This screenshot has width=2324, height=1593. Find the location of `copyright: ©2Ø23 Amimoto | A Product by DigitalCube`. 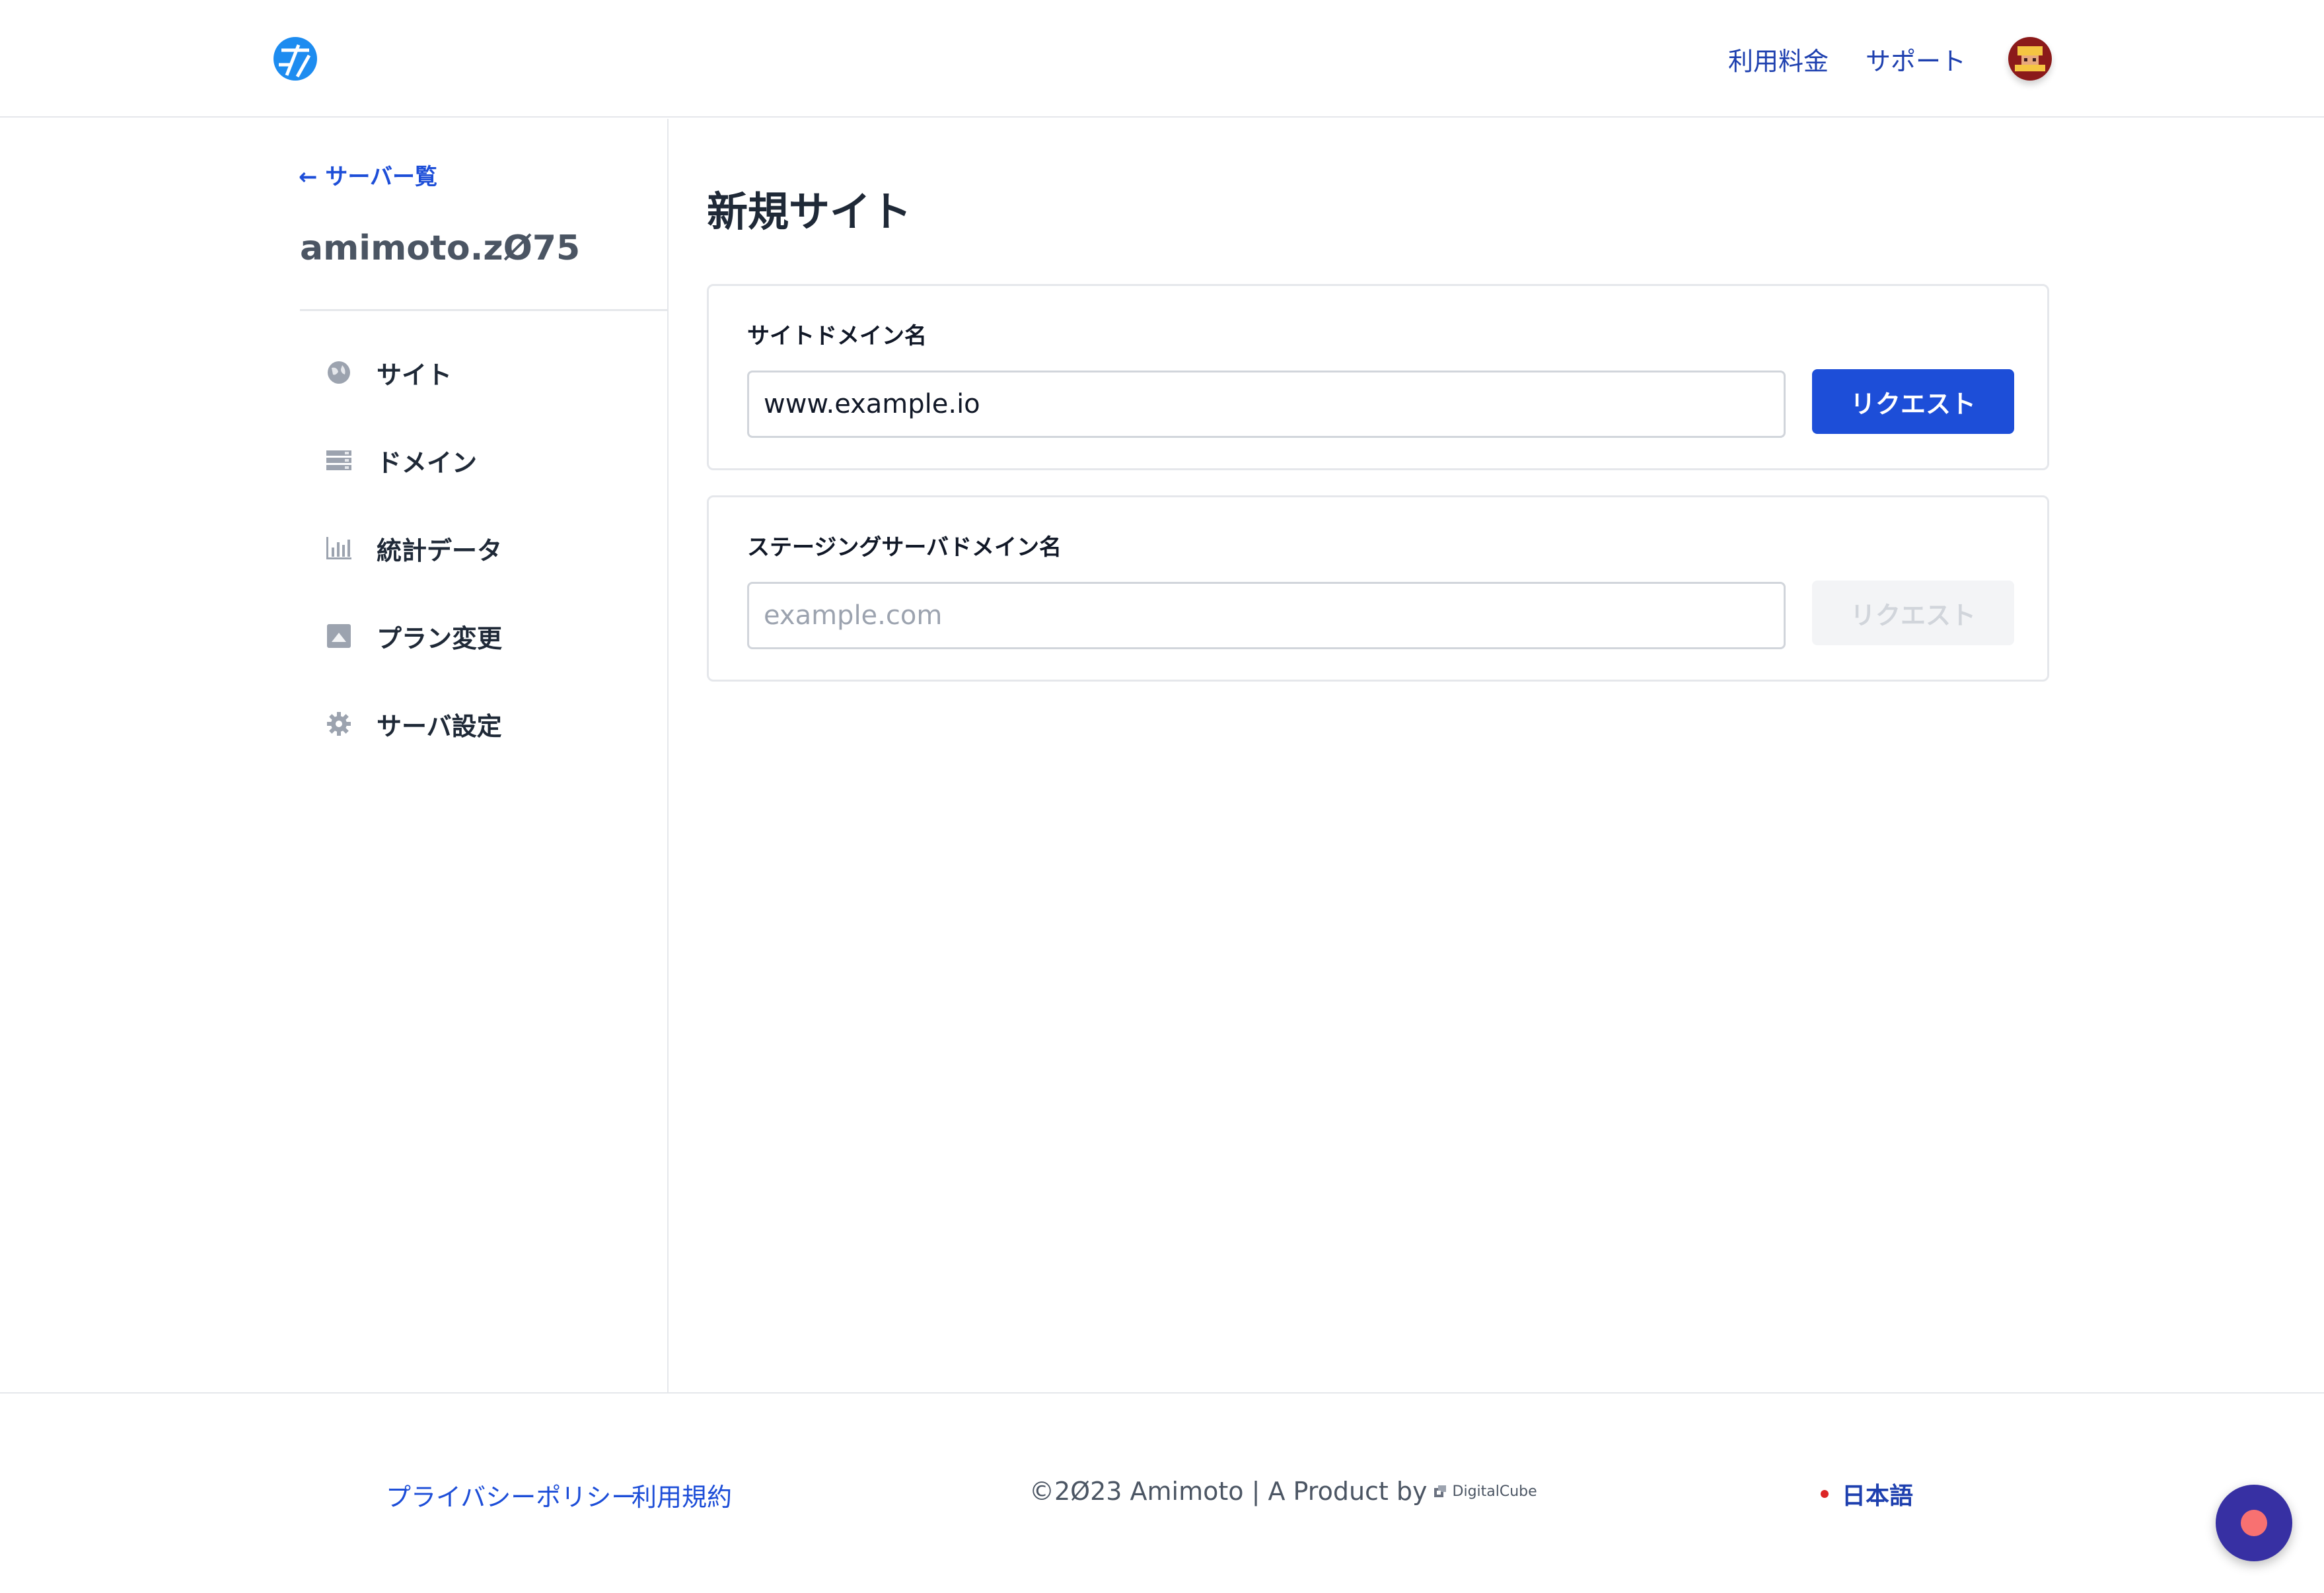

copyright: ©2Ø23 Amimoto | A Product by DigitalCube is located at coordinates (1283, 1491).